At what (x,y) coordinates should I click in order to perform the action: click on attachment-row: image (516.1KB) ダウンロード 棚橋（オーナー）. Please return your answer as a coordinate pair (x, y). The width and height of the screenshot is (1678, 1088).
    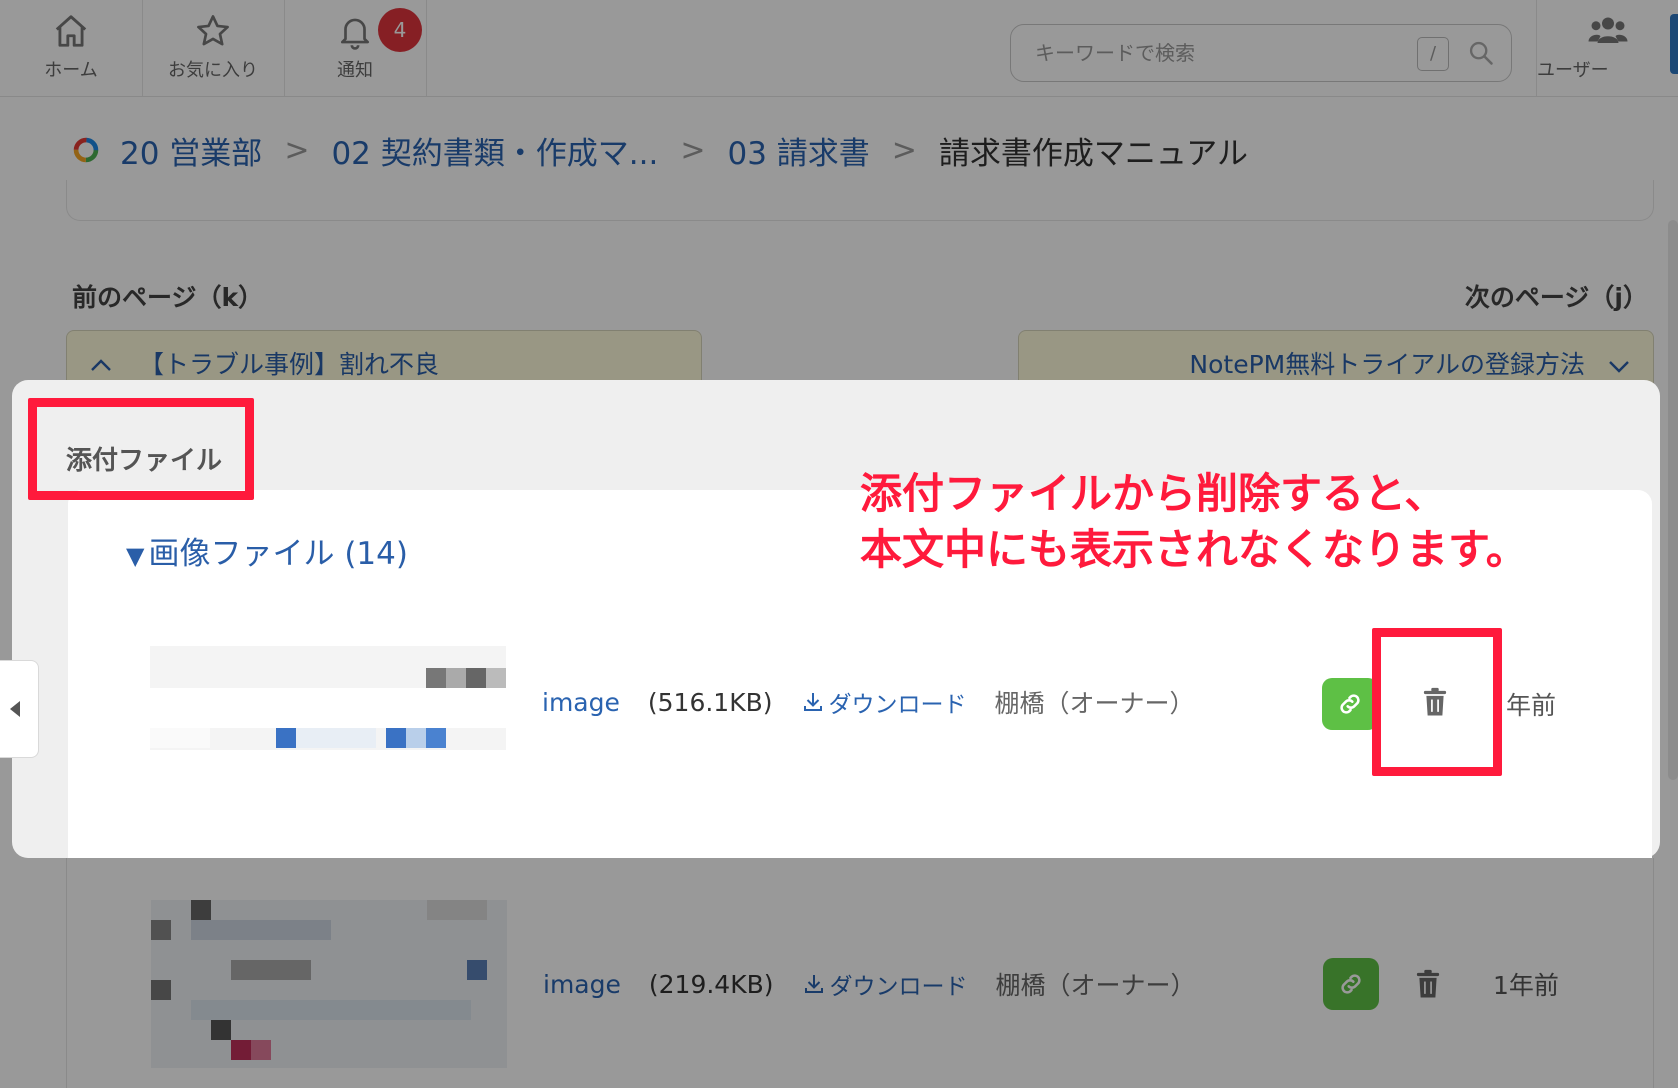
    Looking at the image, I should click on (868, 702).